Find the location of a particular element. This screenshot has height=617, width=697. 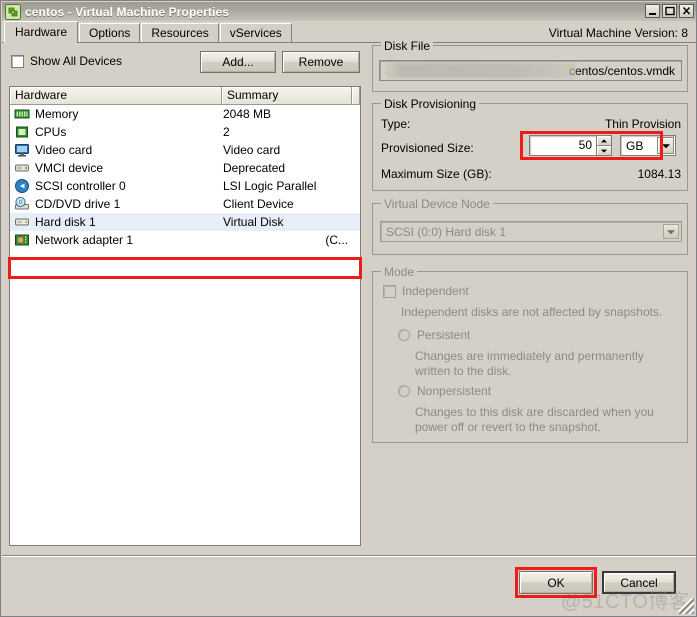

tab-vservices: vServices is located at coordinates (255, 33).